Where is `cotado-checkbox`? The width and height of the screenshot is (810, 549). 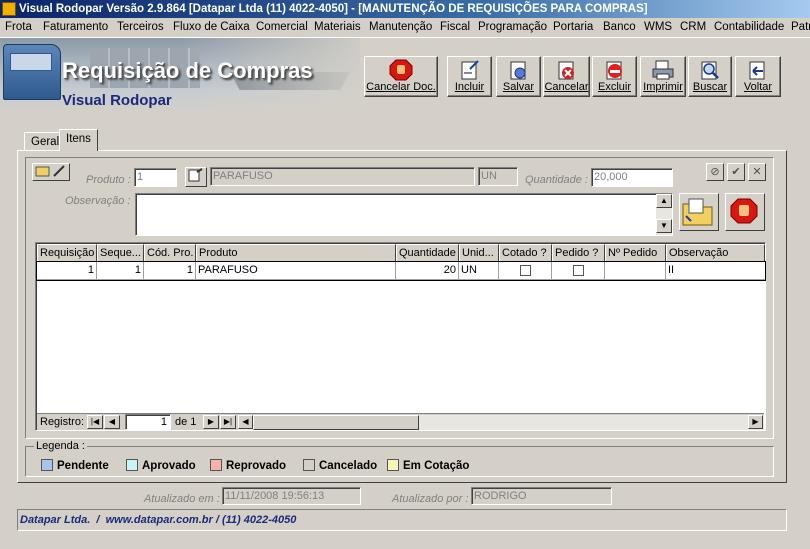 cotado-checkbox is located at coordinates (525, 270).